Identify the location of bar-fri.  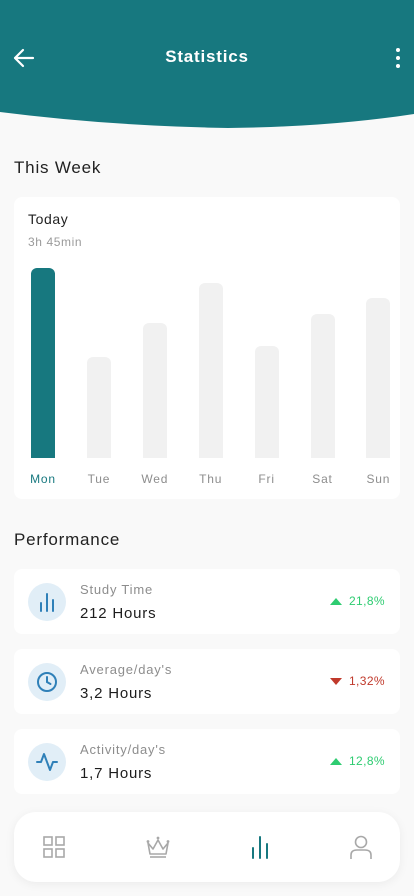
(266, 402).